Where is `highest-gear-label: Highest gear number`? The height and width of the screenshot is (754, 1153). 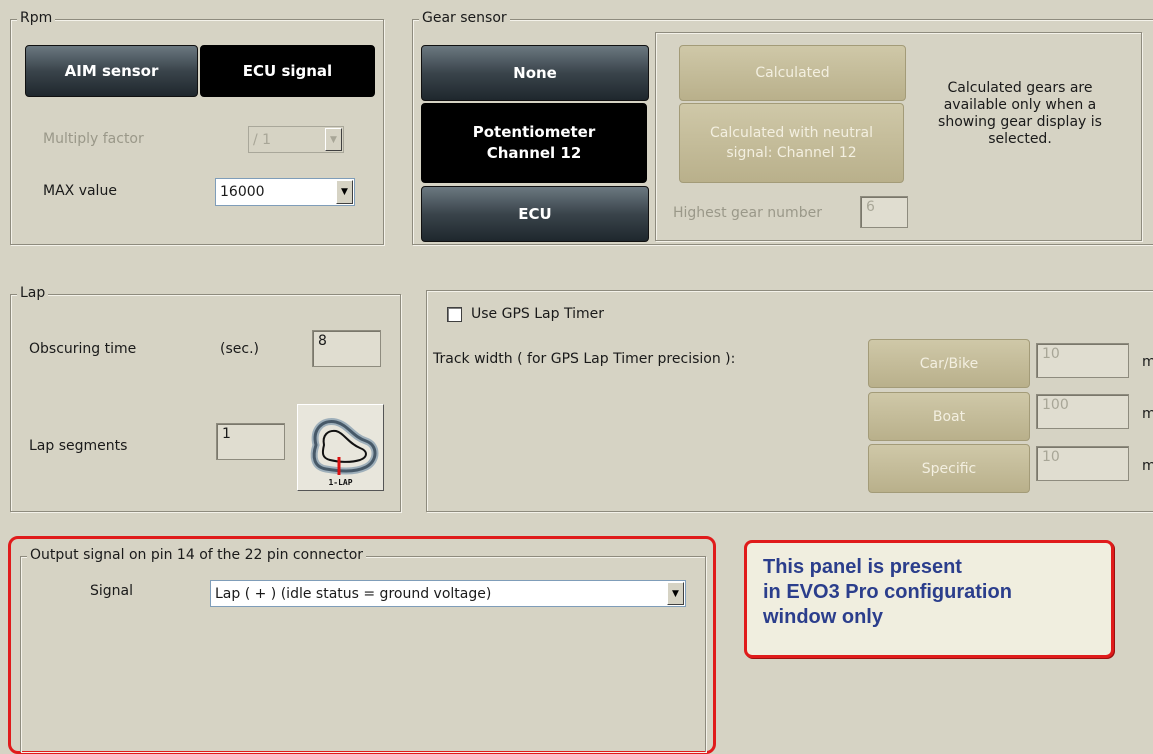
highest-gear-label: Highest gear number is located at coordinates (747, 213).